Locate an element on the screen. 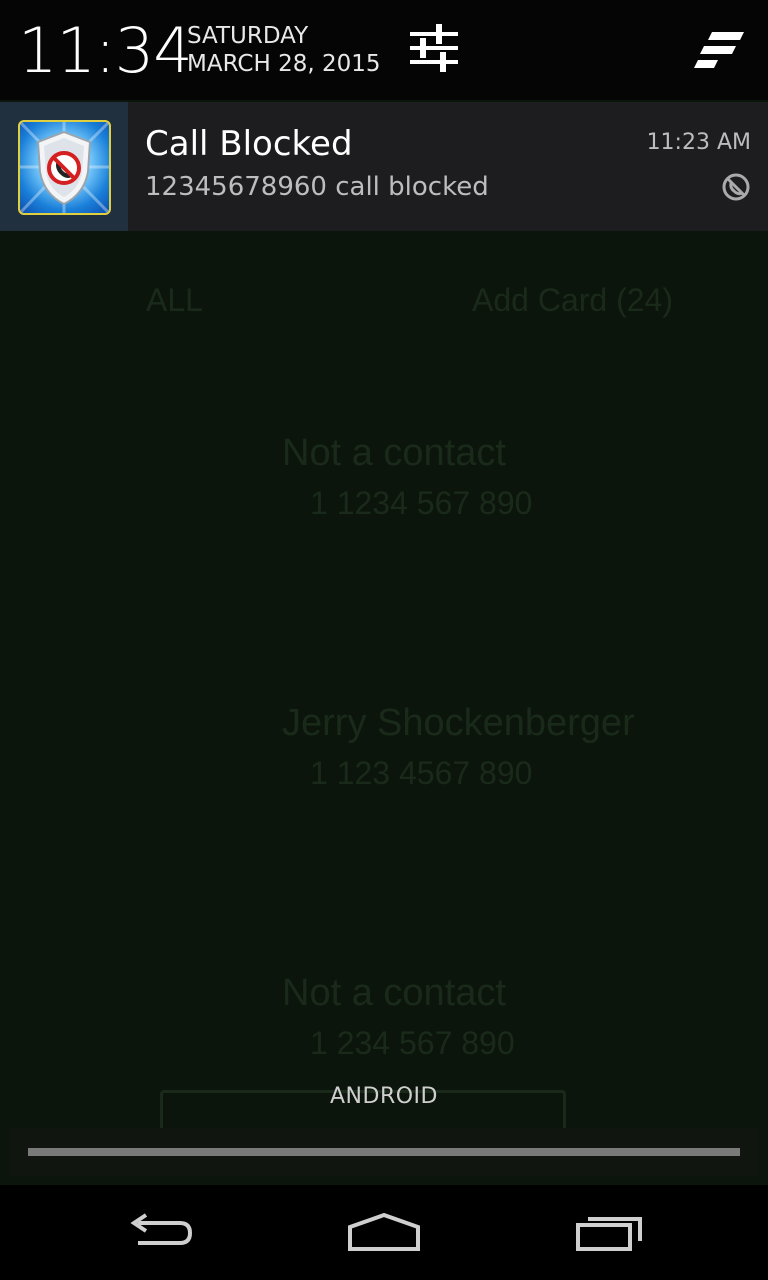  block-icon is located at coordinates (736, 187).